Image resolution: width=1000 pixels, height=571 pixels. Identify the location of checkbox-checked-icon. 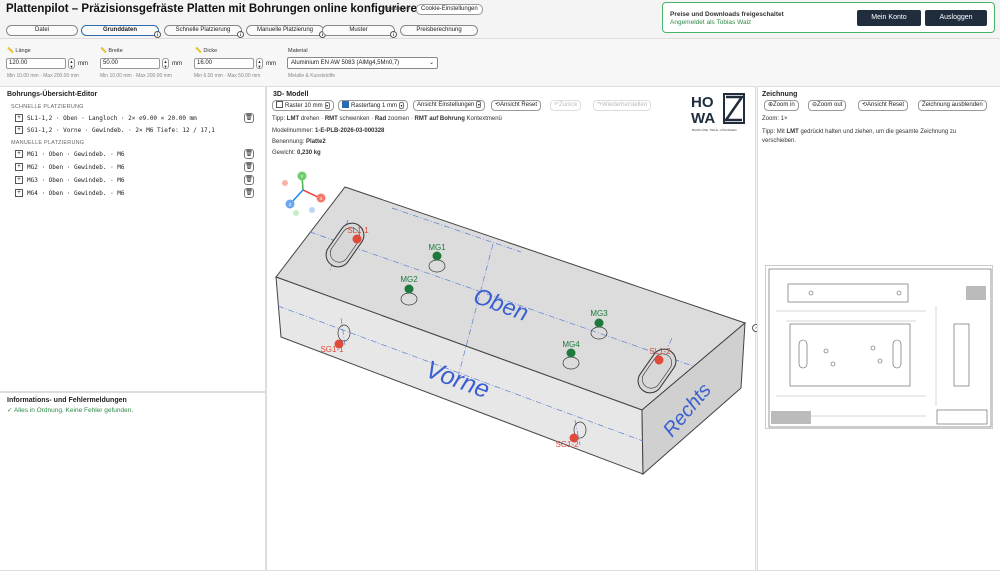
(345, 104).